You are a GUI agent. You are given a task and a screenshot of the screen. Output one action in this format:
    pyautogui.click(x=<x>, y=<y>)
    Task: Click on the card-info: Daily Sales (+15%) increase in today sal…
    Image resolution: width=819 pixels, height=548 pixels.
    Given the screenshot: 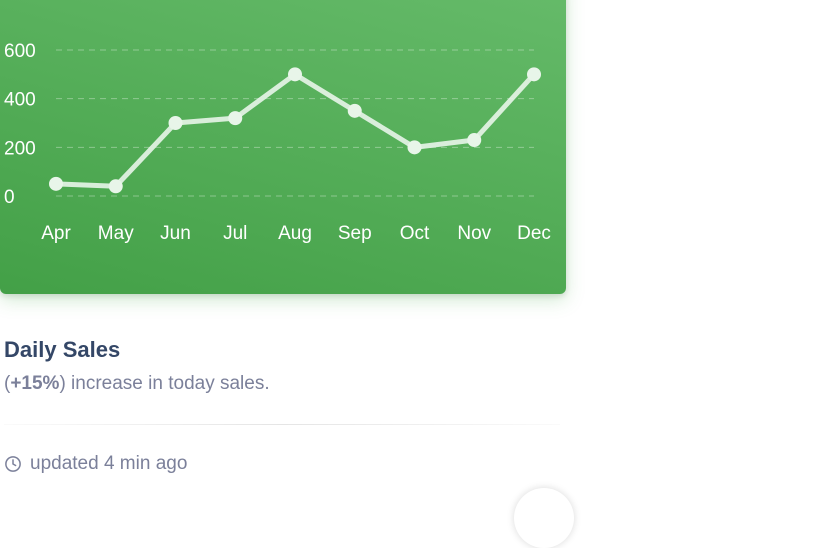 What is the action you would take?
    pyautogui.click(x=282, y=366)
    